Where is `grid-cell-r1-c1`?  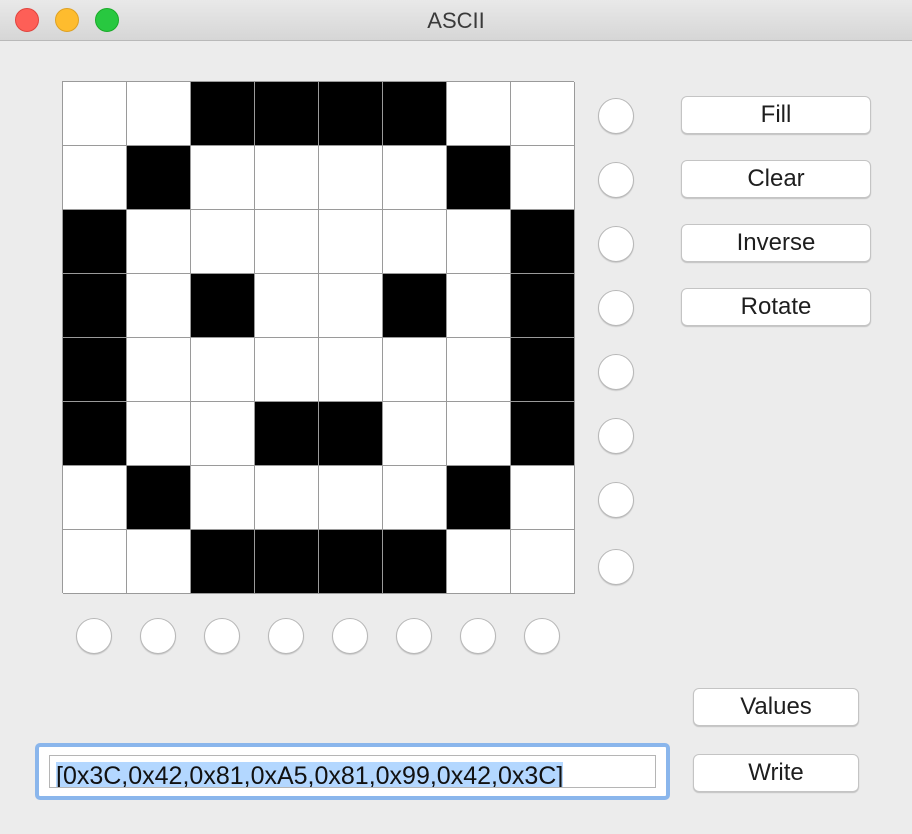
grid-cell-r1-c1 is located at coordinates (95, 114).